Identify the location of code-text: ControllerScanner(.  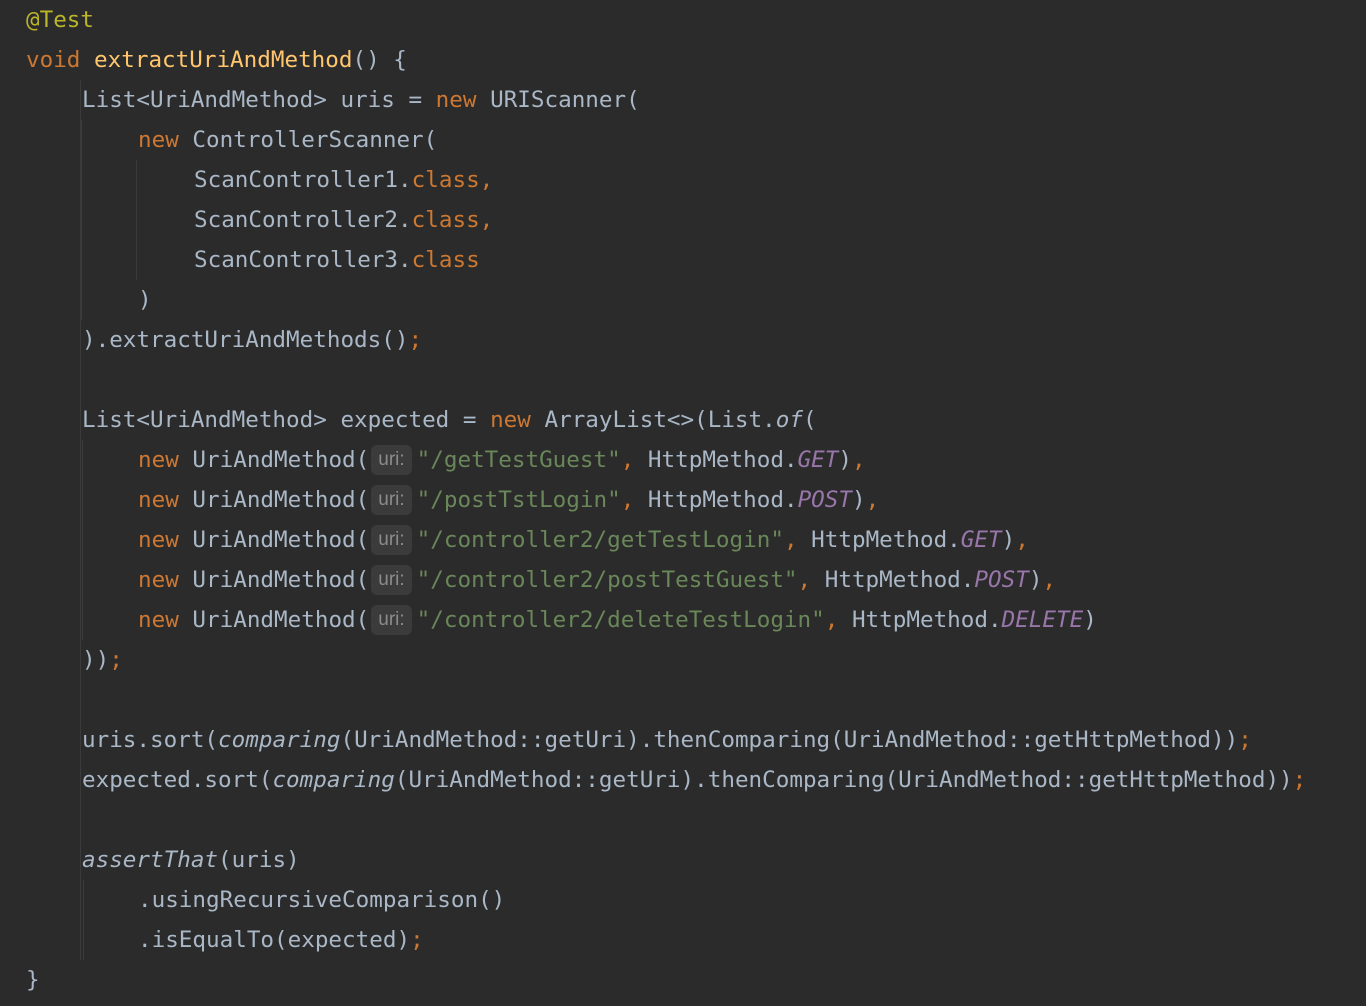
(308, 140).